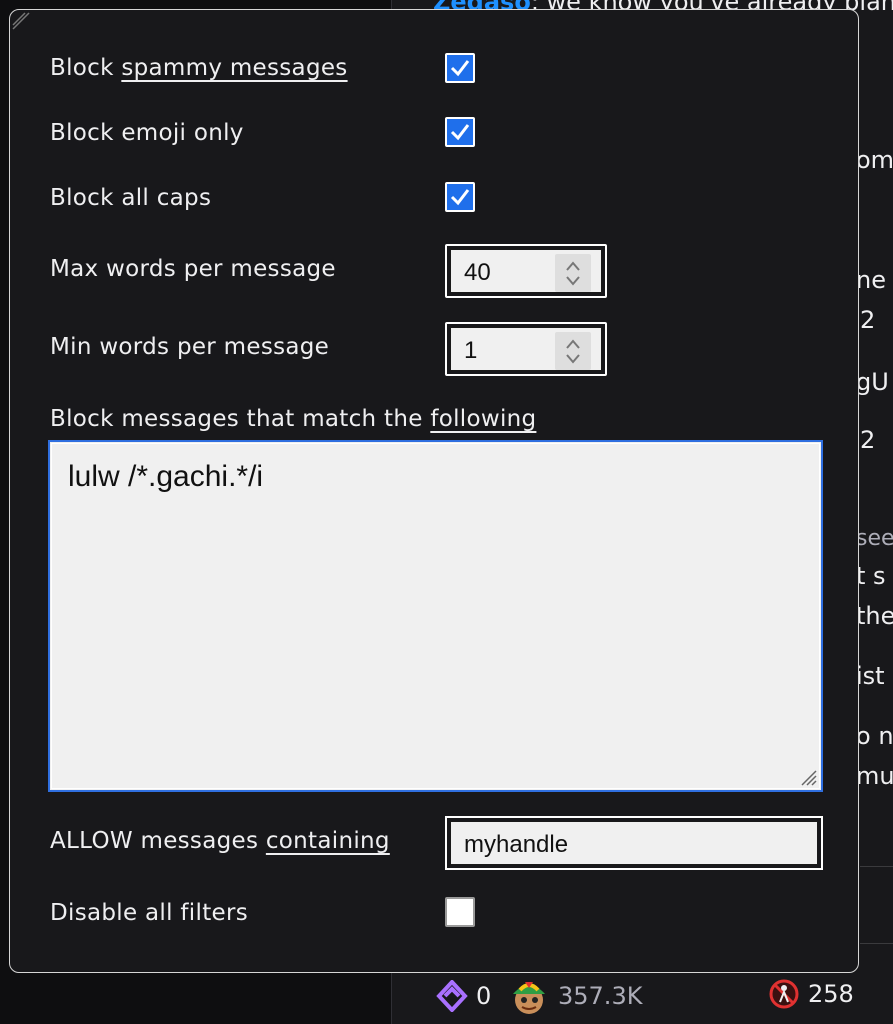  Describe the element at coordinates (158, 841) in the screenshot. I see `allow-label-text: ALLOW messages` at that location.